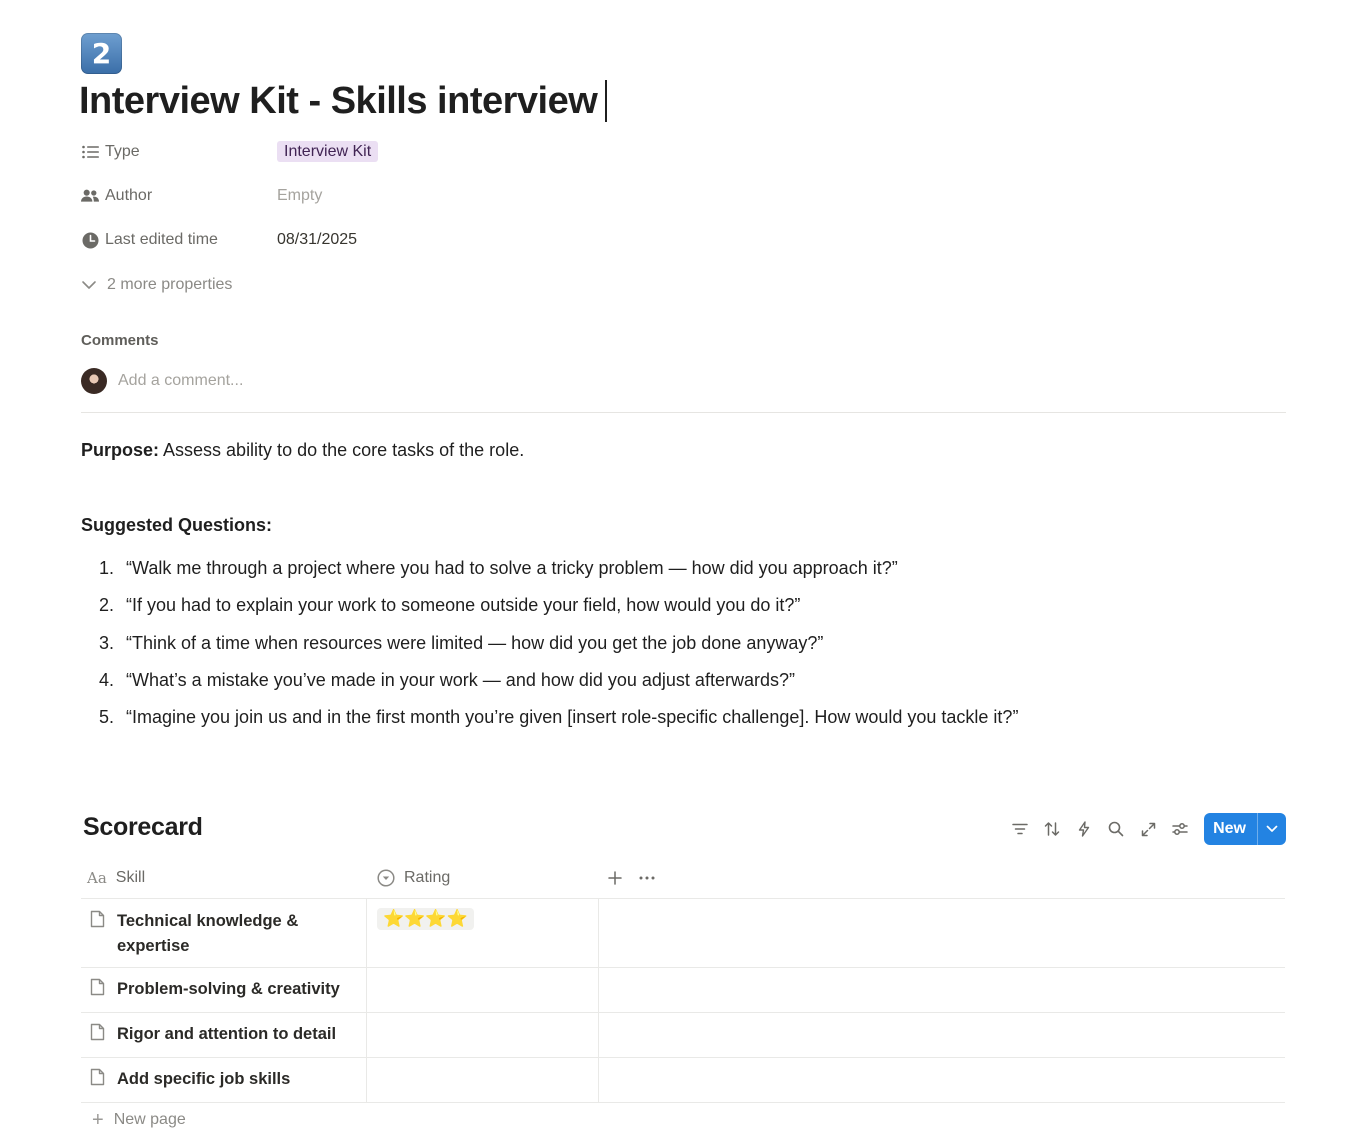 This screenshot has width=1358, height=1144. I want to click on new-button-label: New, so click(1230, 829).